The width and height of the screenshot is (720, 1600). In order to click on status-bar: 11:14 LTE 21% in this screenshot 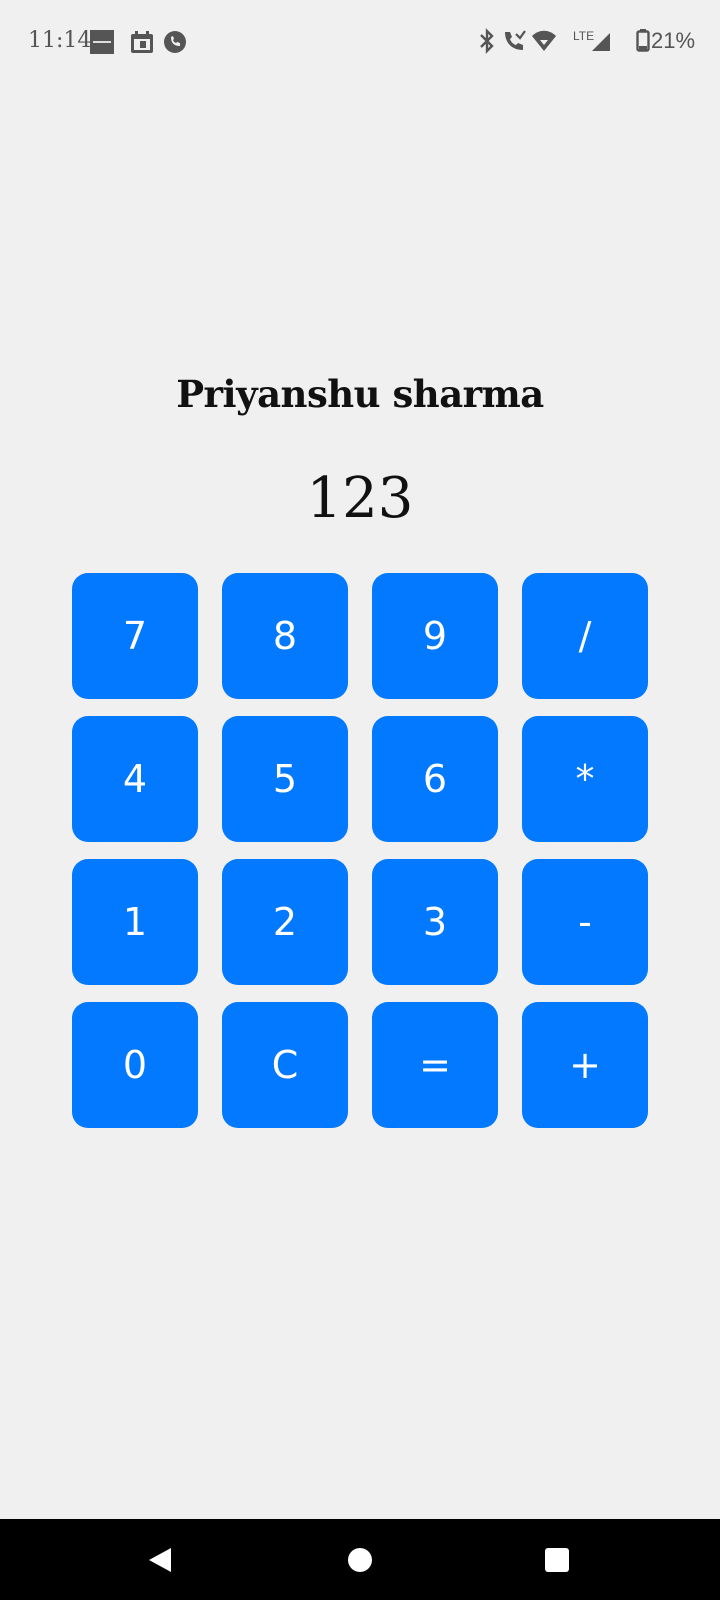, I will do `click(360, 42)`.